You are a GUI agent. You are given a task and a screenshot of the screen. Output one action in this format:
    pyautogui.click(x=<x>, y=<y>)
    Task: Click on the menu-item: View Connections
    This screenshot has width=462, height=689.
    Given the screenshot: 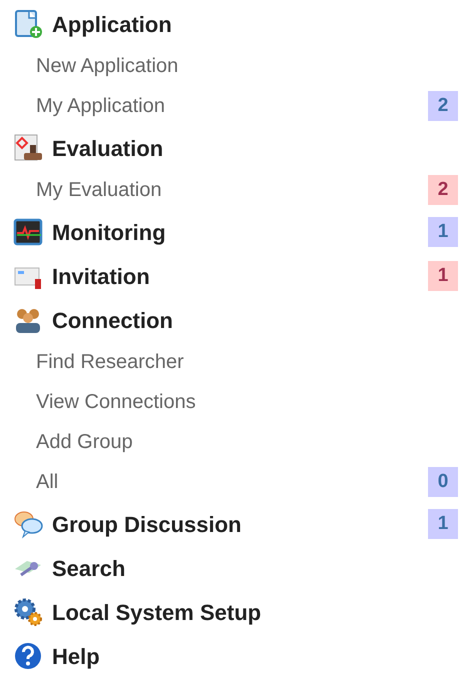 What is the action you would take?
    pyautogui.click(x=116, y=402)
    